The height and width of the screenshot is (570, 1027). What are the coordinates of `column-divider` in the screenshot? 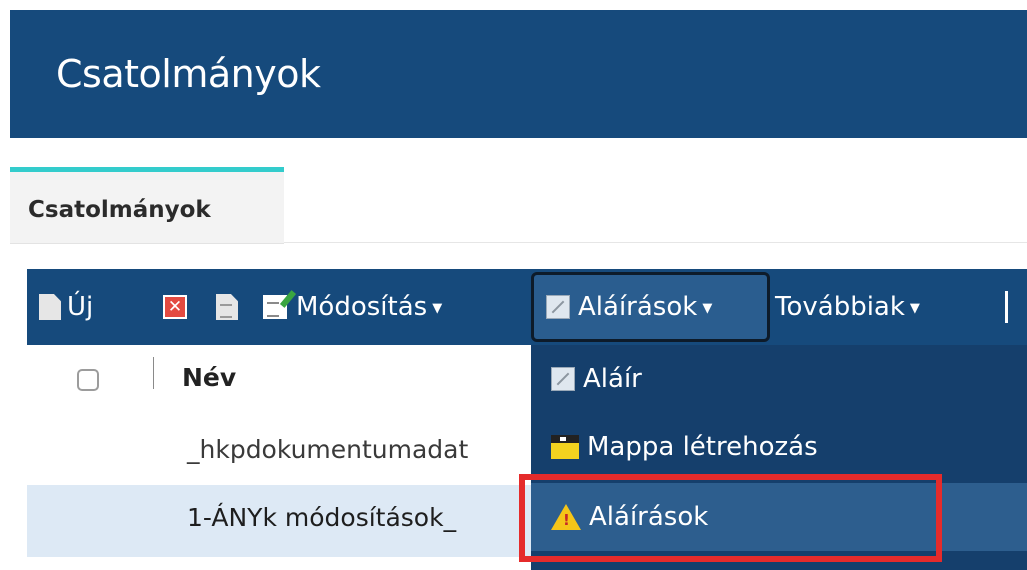 It's located at (153, 373).